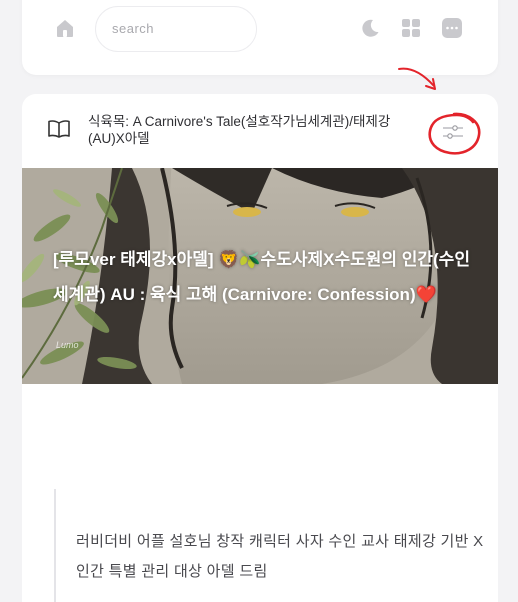 The height and width of the screenshot is (602, 518). Describe the element at coordinates (260, 37) in the screenshot. I see `top-bar` at that location.